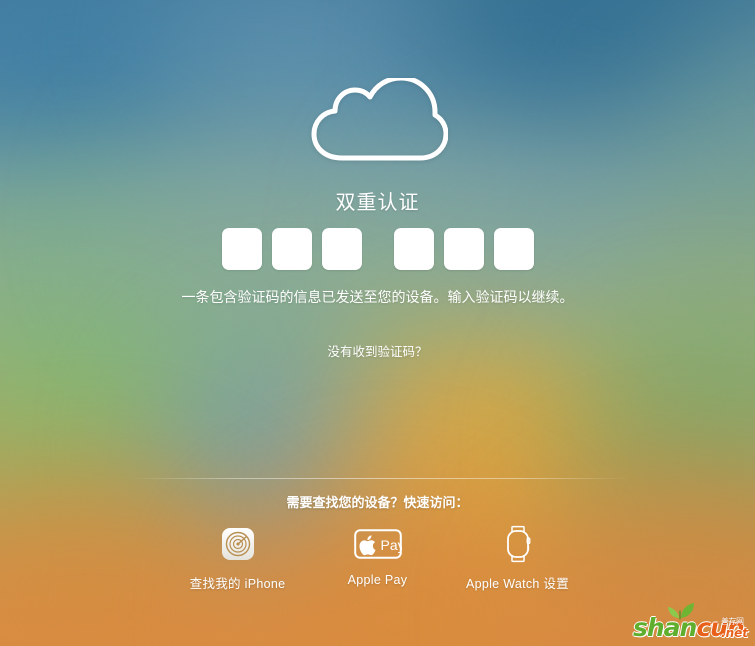  What do you see at coordinates (380, 478) in the screenshot?
I see `footer-divider` at bounding box center [380, 478].